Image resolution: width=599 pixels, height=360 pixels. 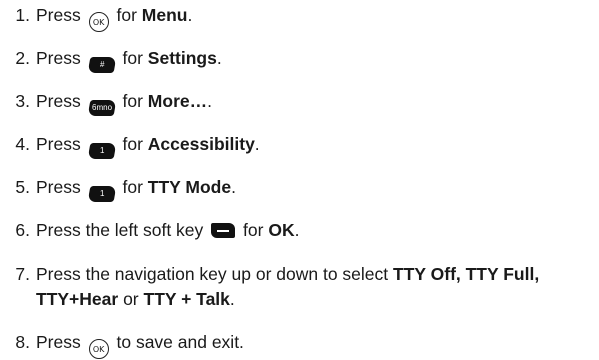 What do you see at coordinates (223, 230) in the screenshot?
I see `left-soft-key-icon` at bounding box center [223, 230].